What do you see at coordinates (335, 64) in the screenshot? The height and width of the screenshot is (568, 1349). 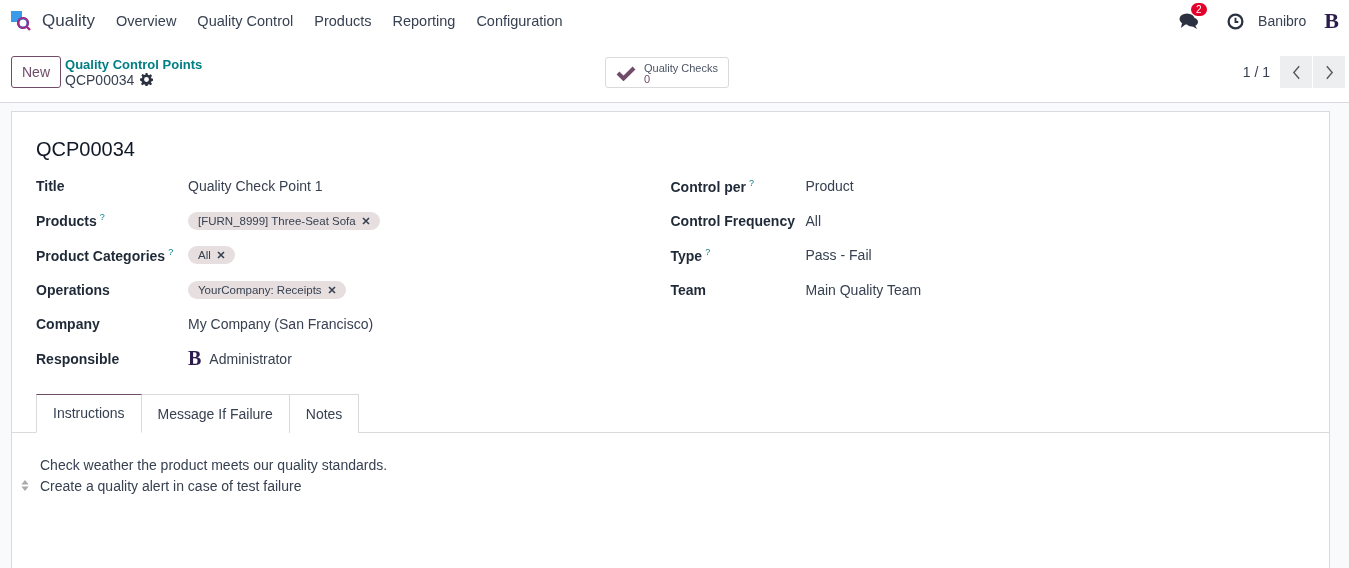 I see `breadcrumb-link: Quality Control Points` at bounding box center [335, 64].